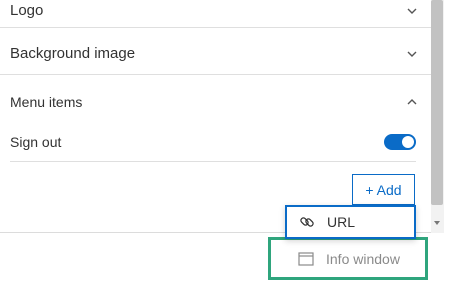 The height and width of the screenshot is (287, 452). Describe the element at coordinates (363, 259) in the screenshot. I see `add-option-info-window-label: Info window` at that location.